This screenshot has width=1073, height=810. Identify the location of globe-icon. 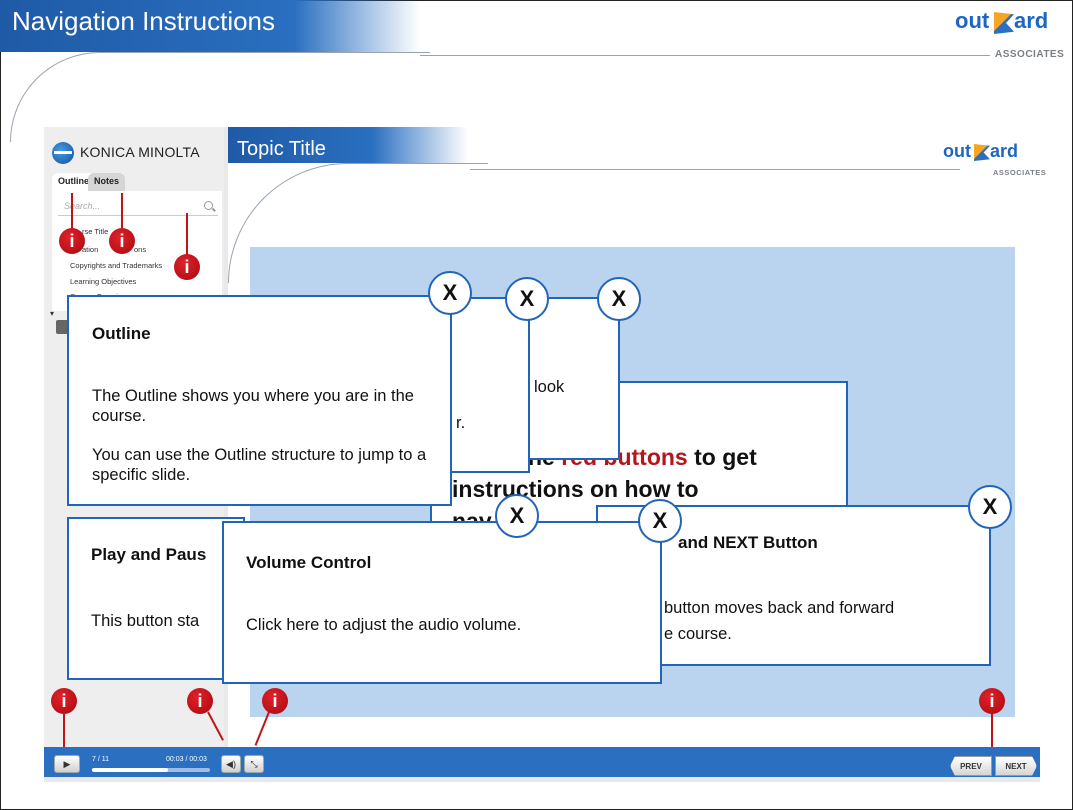
(63, 153).